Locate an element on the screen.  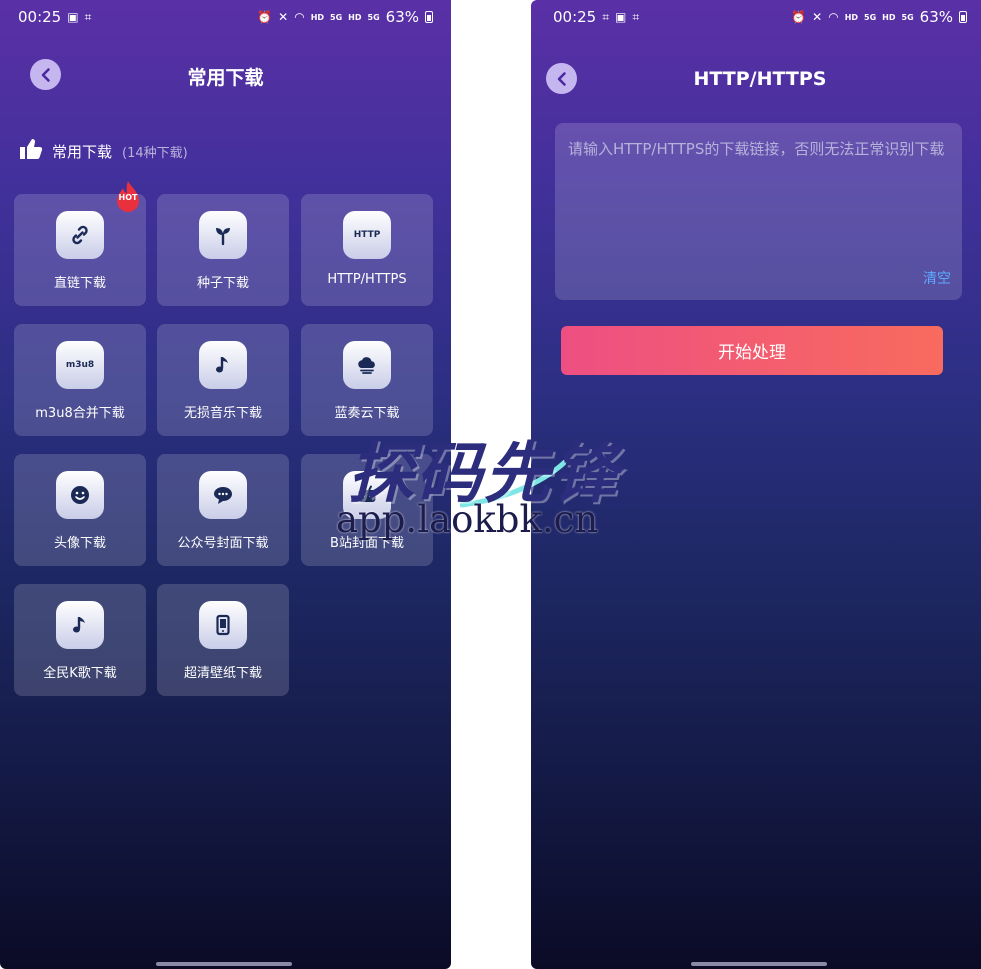
hot-badge: HOT is located at coordinates (128, 197).